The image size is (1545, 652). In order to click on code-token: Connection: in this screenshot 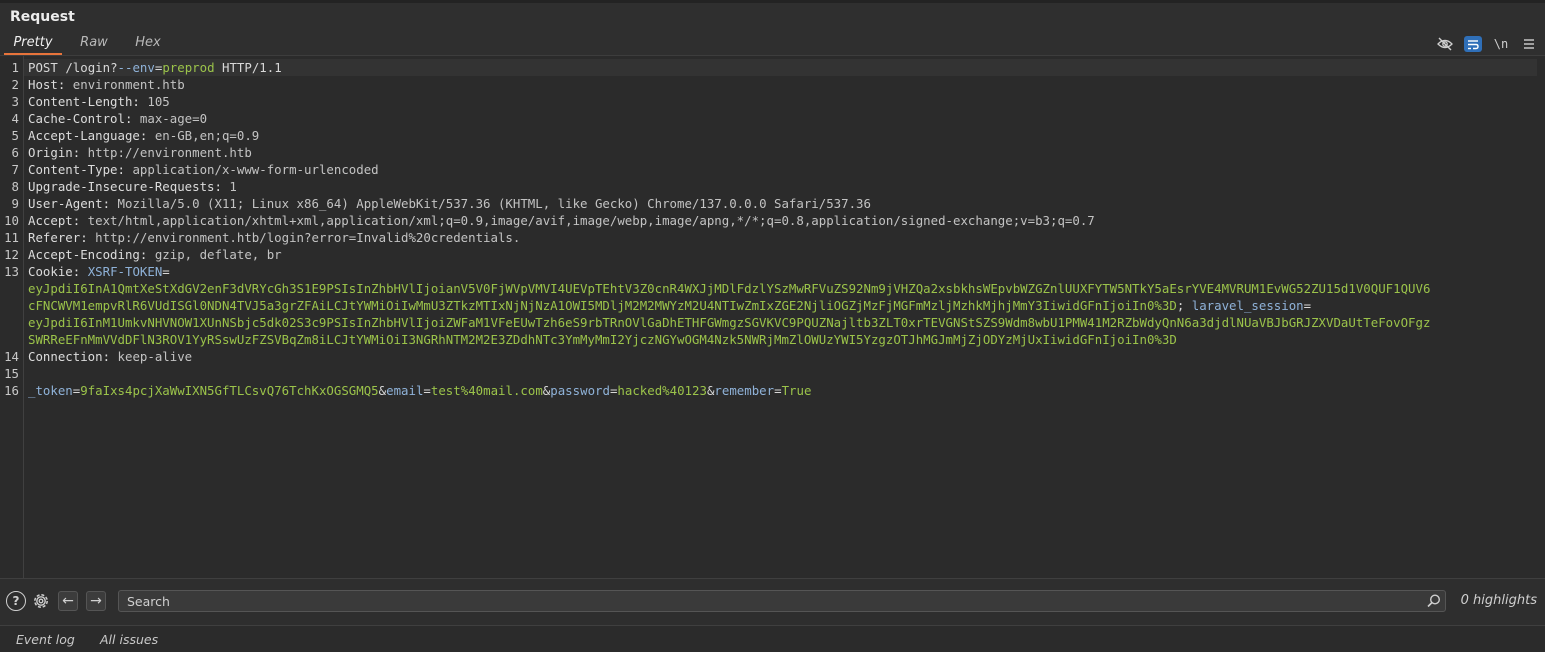, I will do `click(69, 356)`.